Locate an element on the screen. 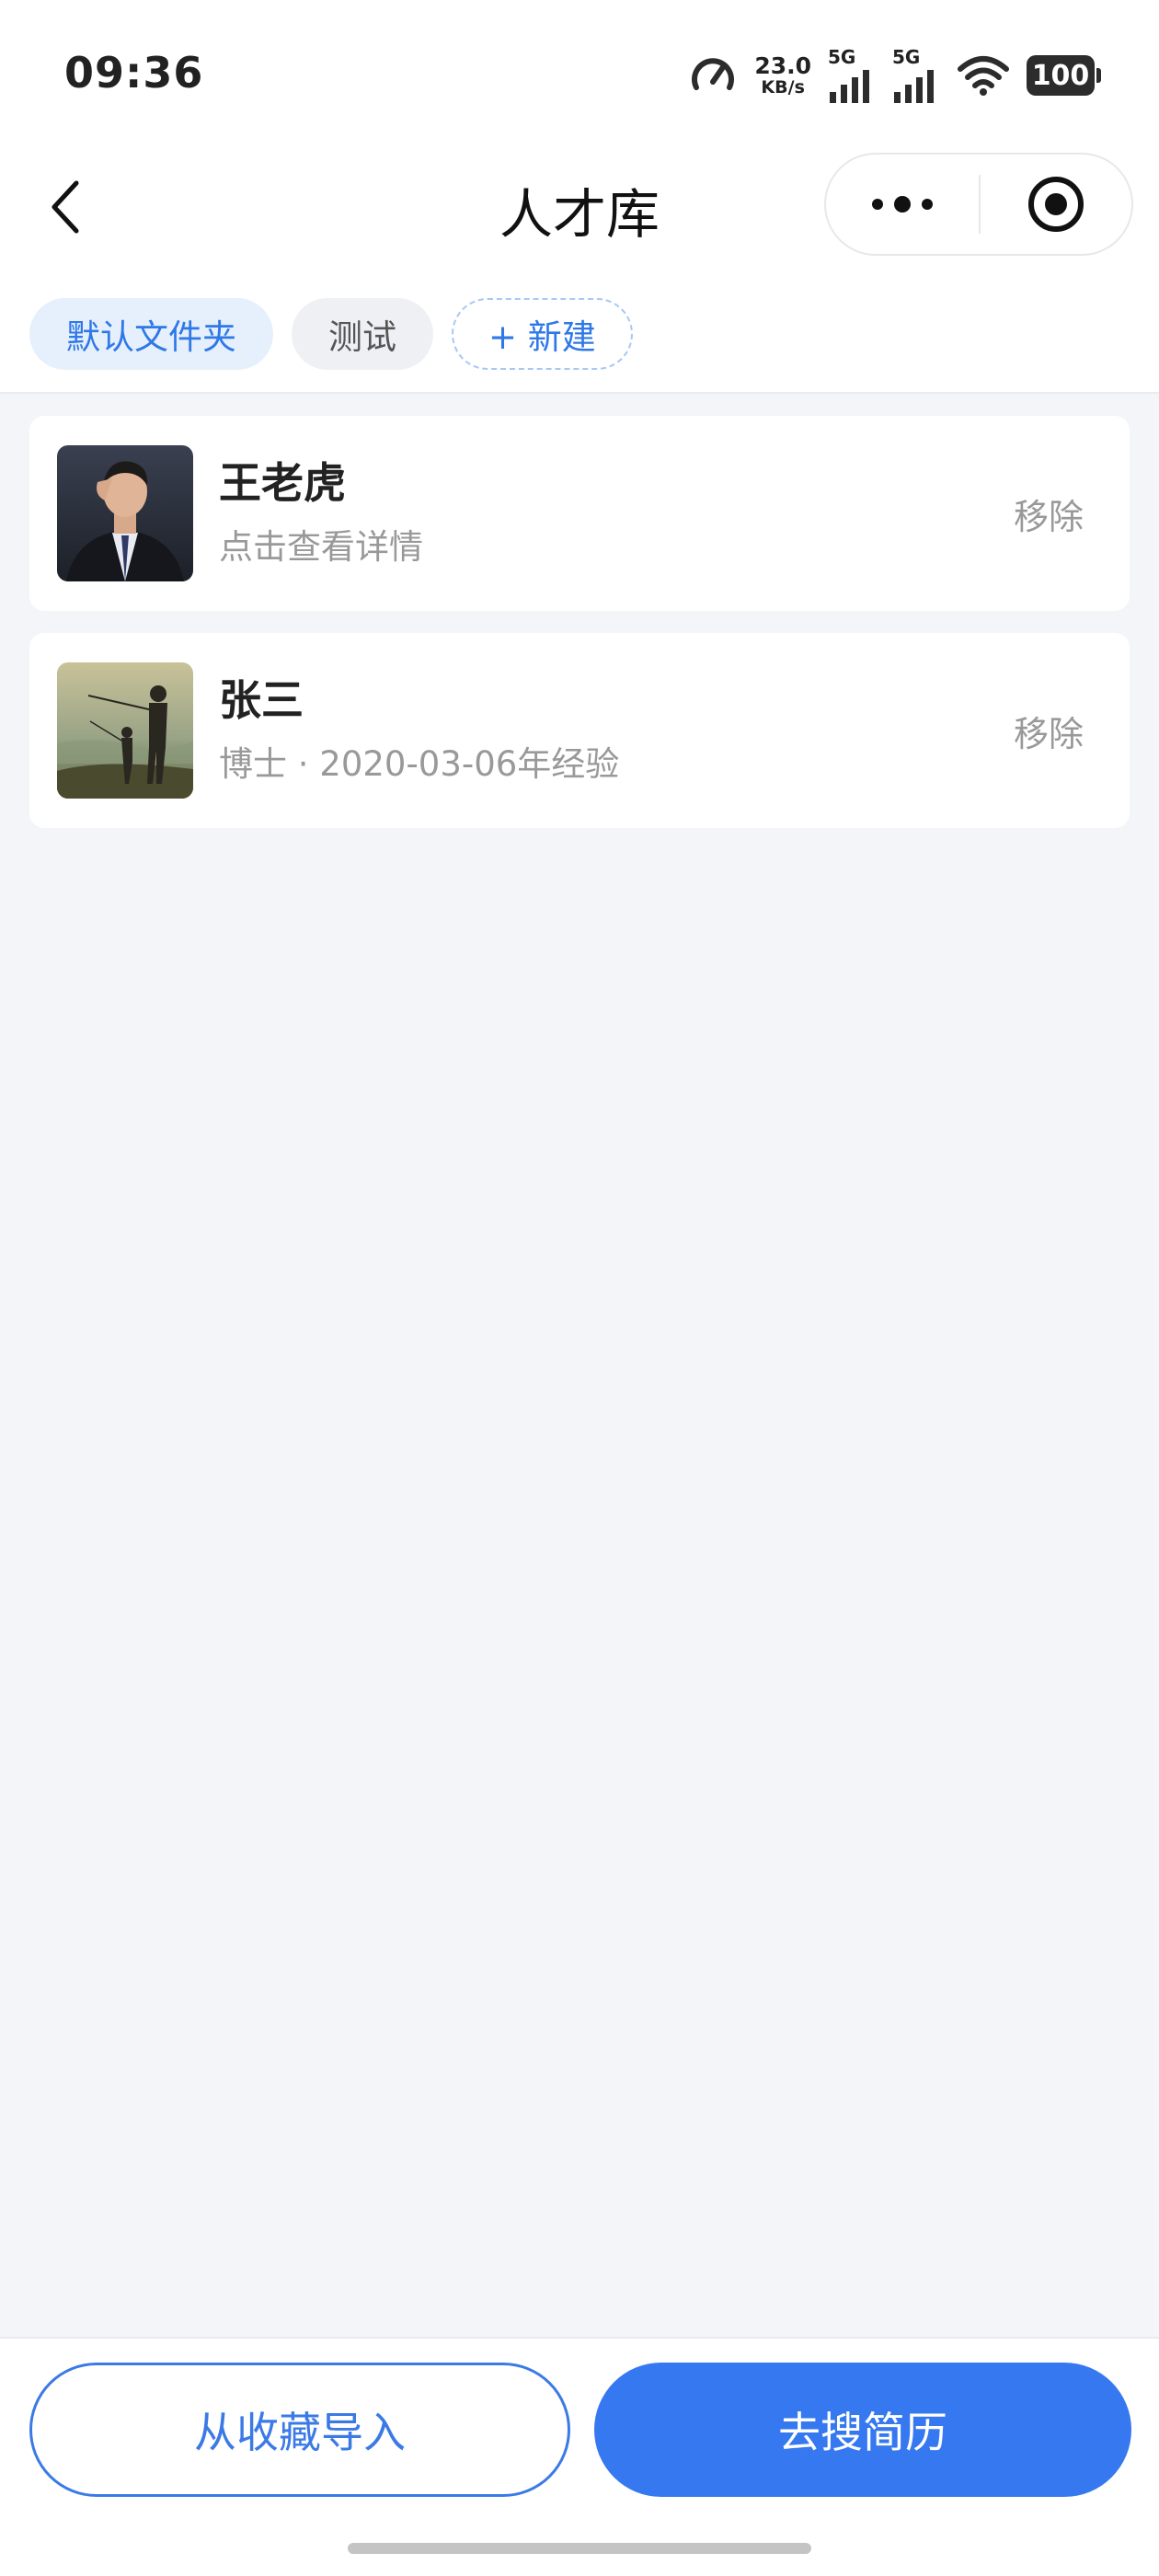 This screenshot has height=2576, width=1159. tab-test: 测试 is located at coordinates (362, 334).